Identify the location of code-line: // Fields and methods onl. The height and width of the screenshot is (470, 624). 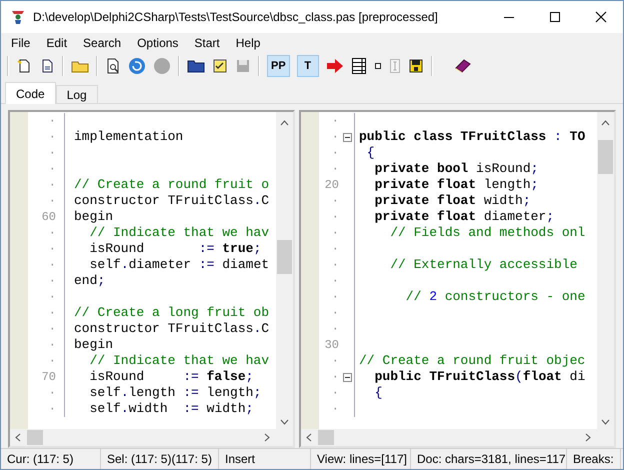
(487, 233).